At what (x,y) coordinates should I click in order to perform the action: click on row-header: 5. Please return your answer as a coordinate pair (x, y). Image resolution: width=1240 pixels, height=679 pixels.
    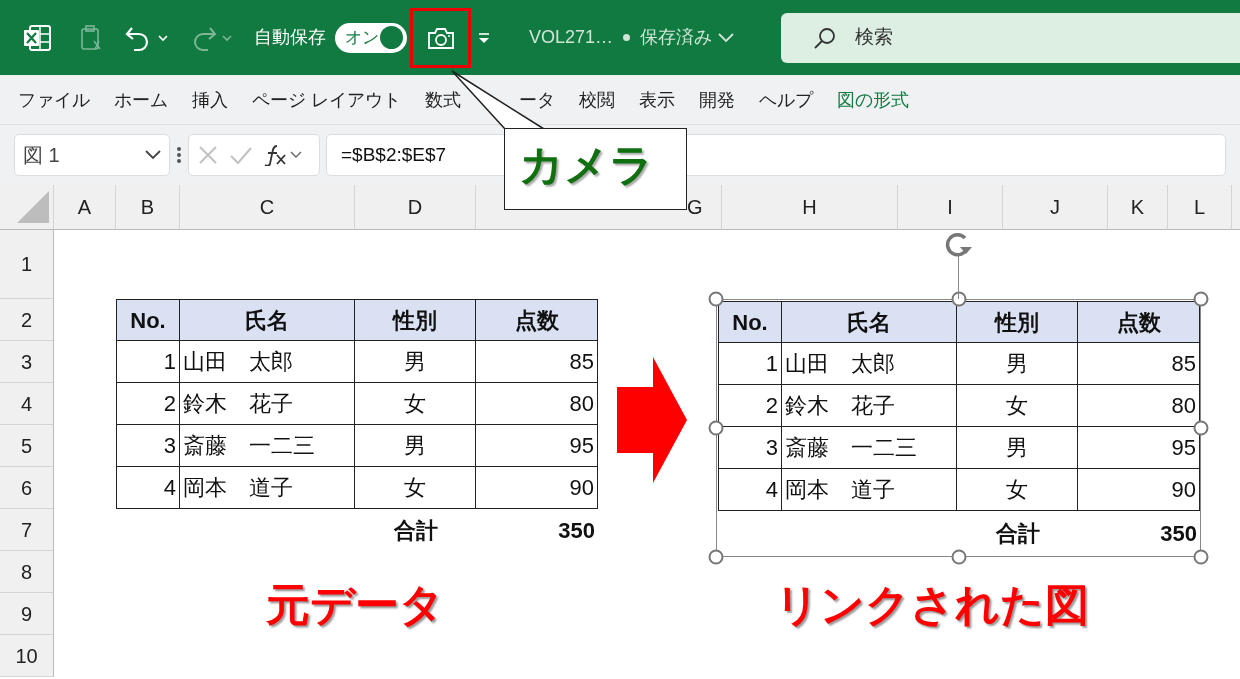
    Looking at the image, I should click on (27, 446).